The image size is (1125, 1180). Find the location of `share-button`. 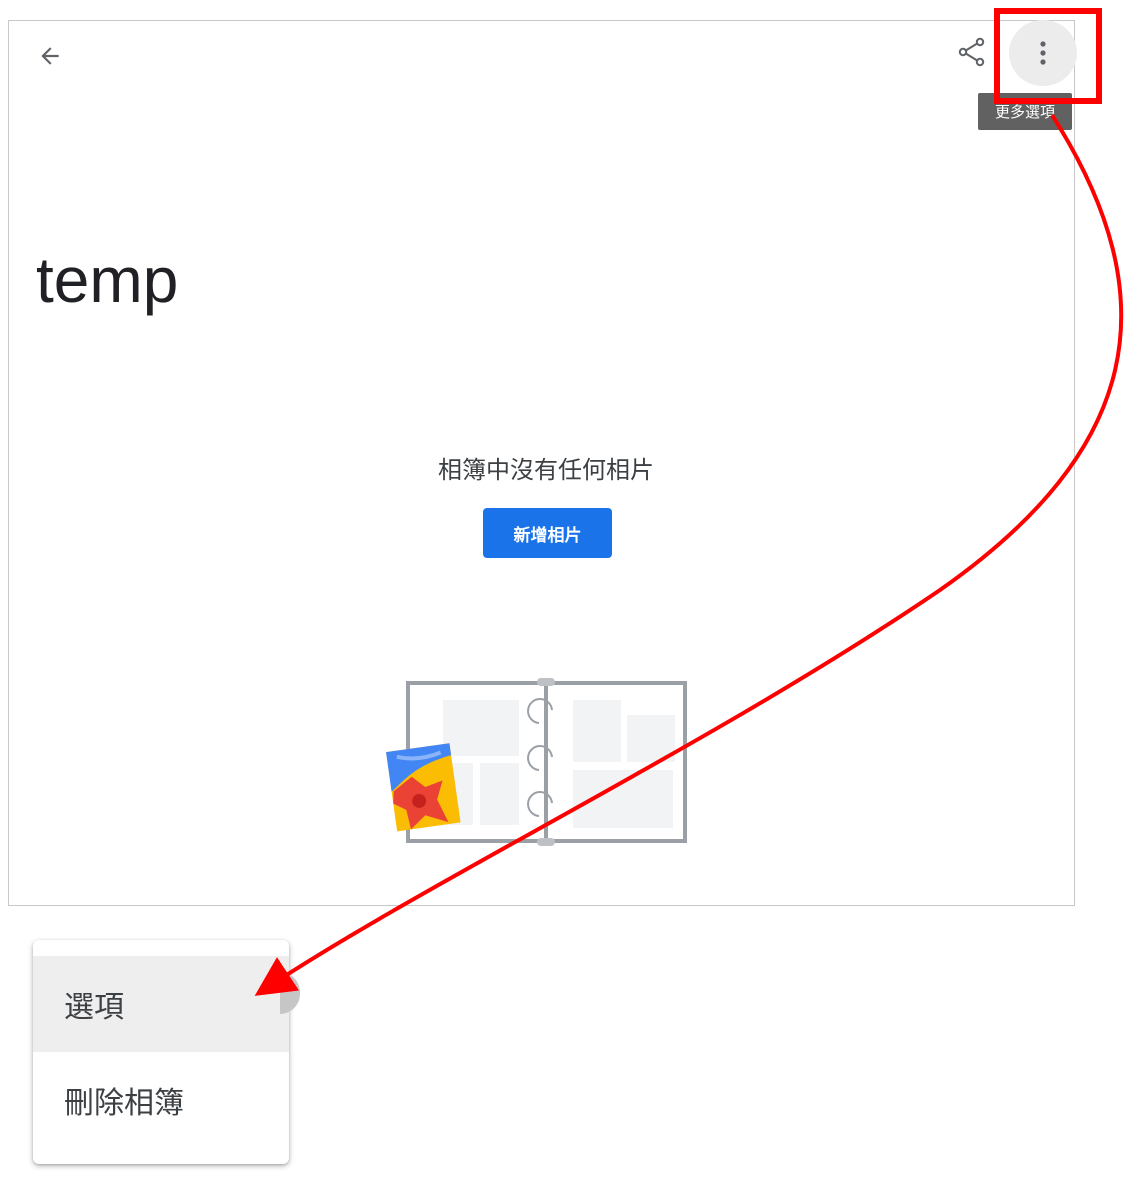

share-button is located at coordinates (972, 52).